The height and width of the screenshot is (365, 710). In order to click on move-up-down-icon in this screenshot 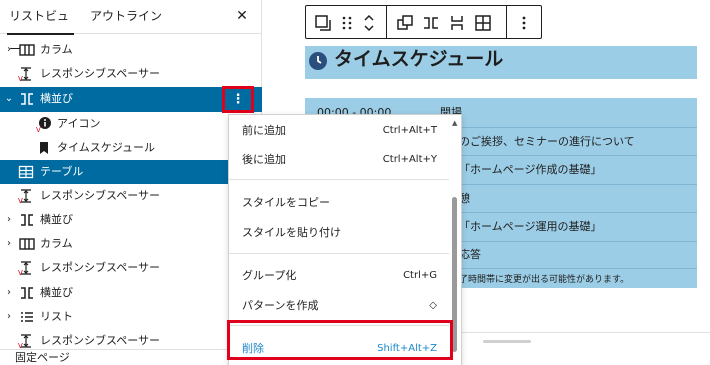, I will do `click(369, 23)`.